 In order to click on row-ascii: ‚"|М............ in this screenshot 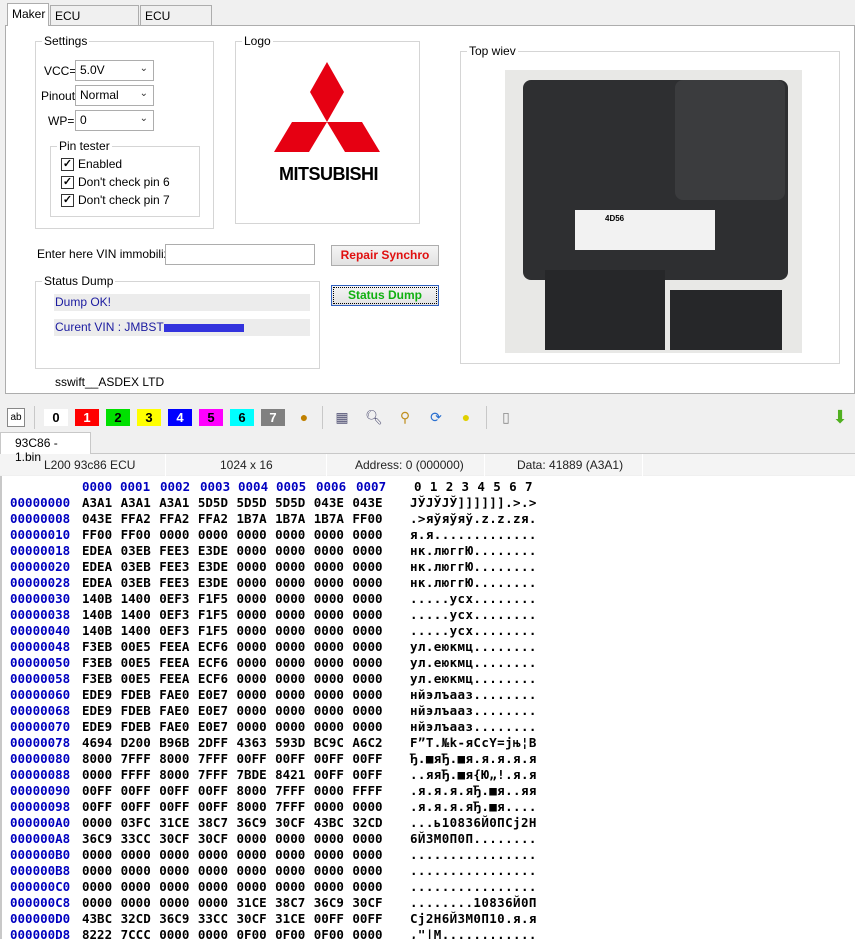, I will do `click(473, 933)`.